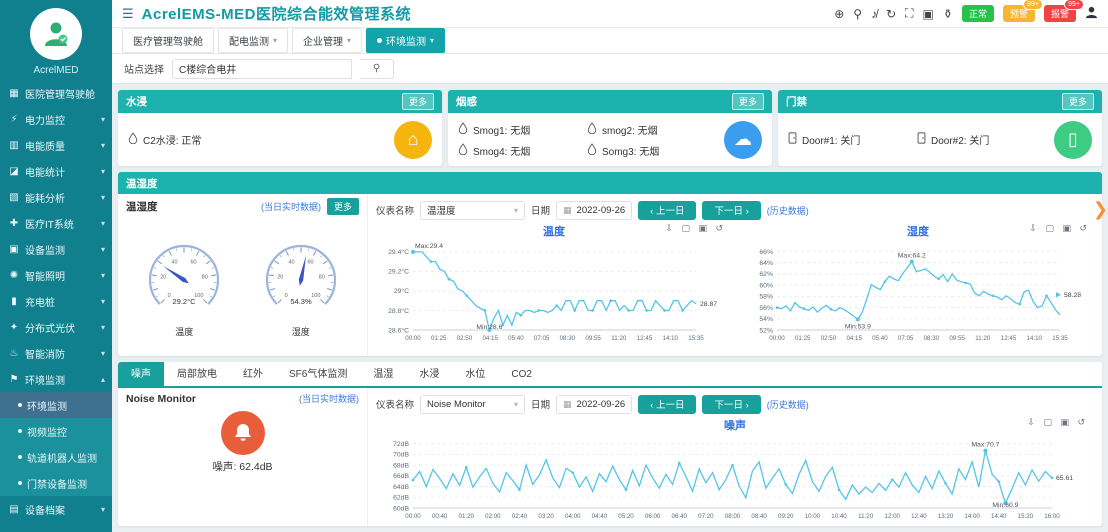 Image resolution: width=1108 pixels, height=532 pixels. I want to click on sidebar-item: ✺ 智能照明 ▾, so click(56, 275).